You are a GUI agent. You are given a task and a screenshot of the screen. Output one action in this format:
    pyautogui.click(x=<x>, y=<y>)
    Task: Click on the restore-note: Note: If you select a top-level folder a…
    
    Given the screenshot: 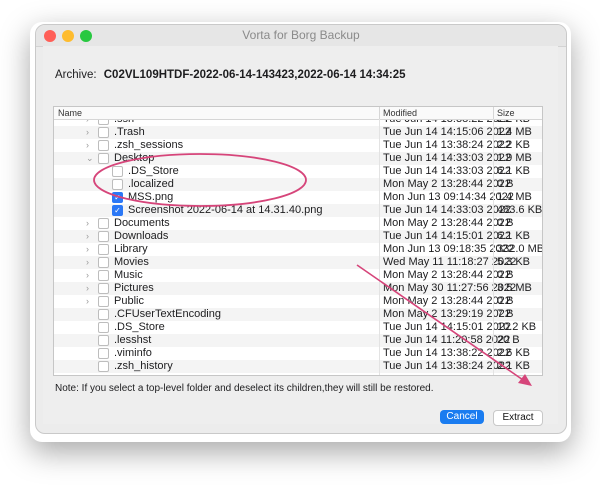 What is the action you would take?
    pyautogui.click(x=244, y=388)
    